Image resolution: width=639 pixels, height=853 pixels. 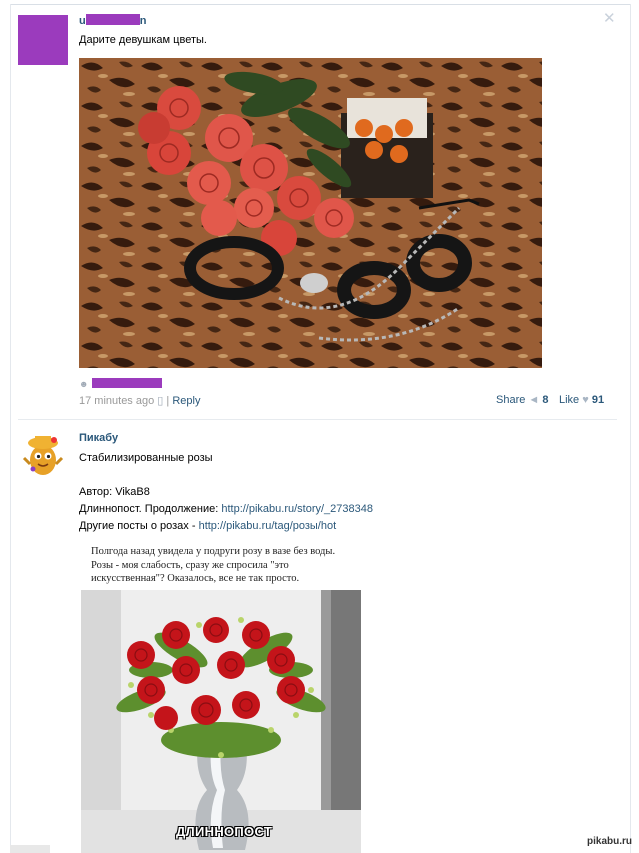 I want to click on share-button: Share ◄ 8, so click(x=522, y=400).